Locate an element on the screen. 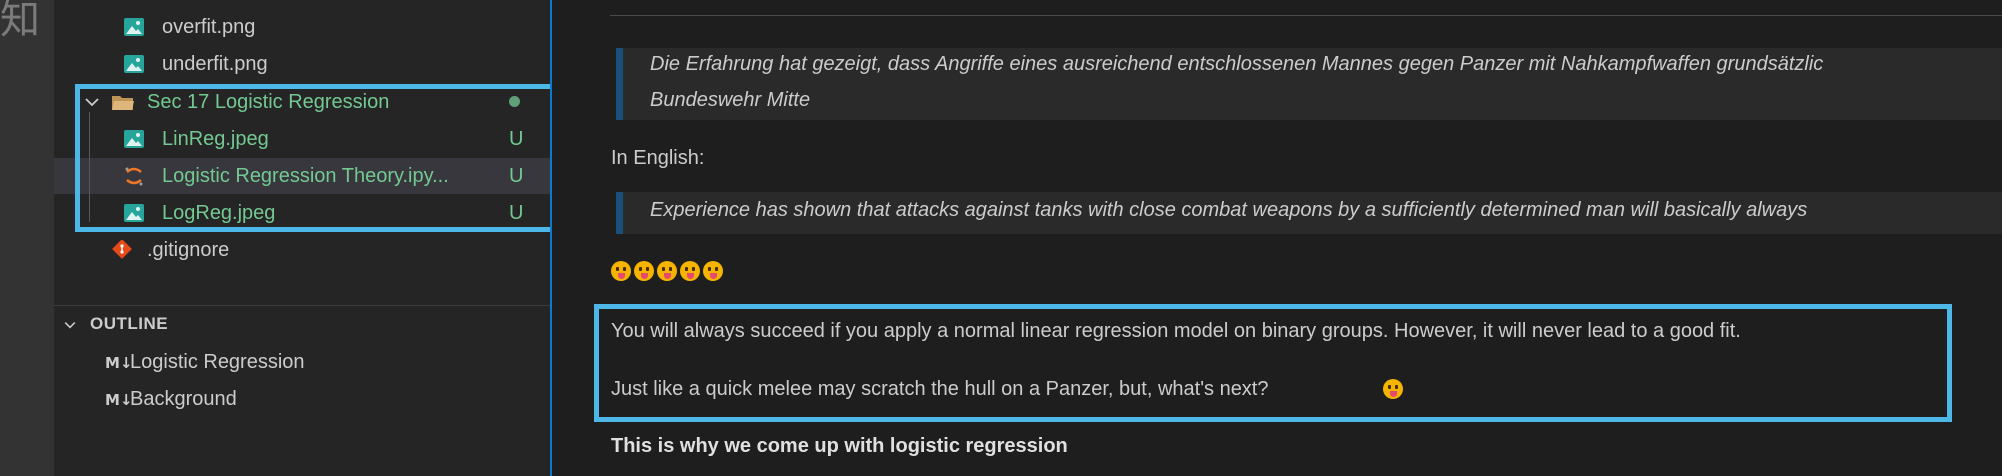 This screenshot has height=476, width=2002. outline-item: Logistic Regression is located at coordinates (217, 362).